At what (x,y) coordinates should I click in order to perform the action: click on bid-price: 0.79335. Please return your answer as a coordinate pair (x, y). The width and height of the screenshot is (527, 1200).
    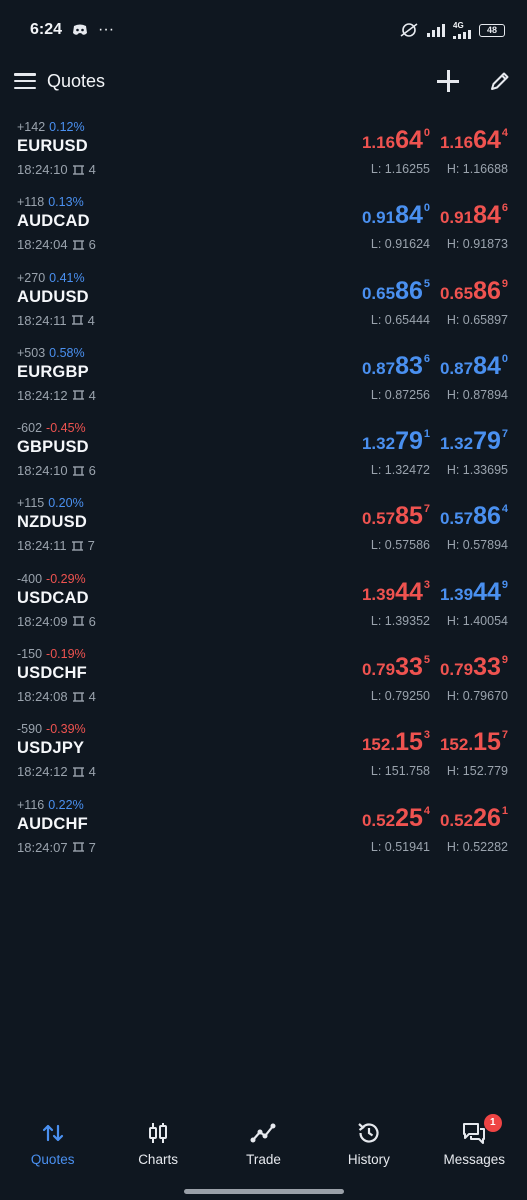
    Looking at the image, I should click on (396, 667).